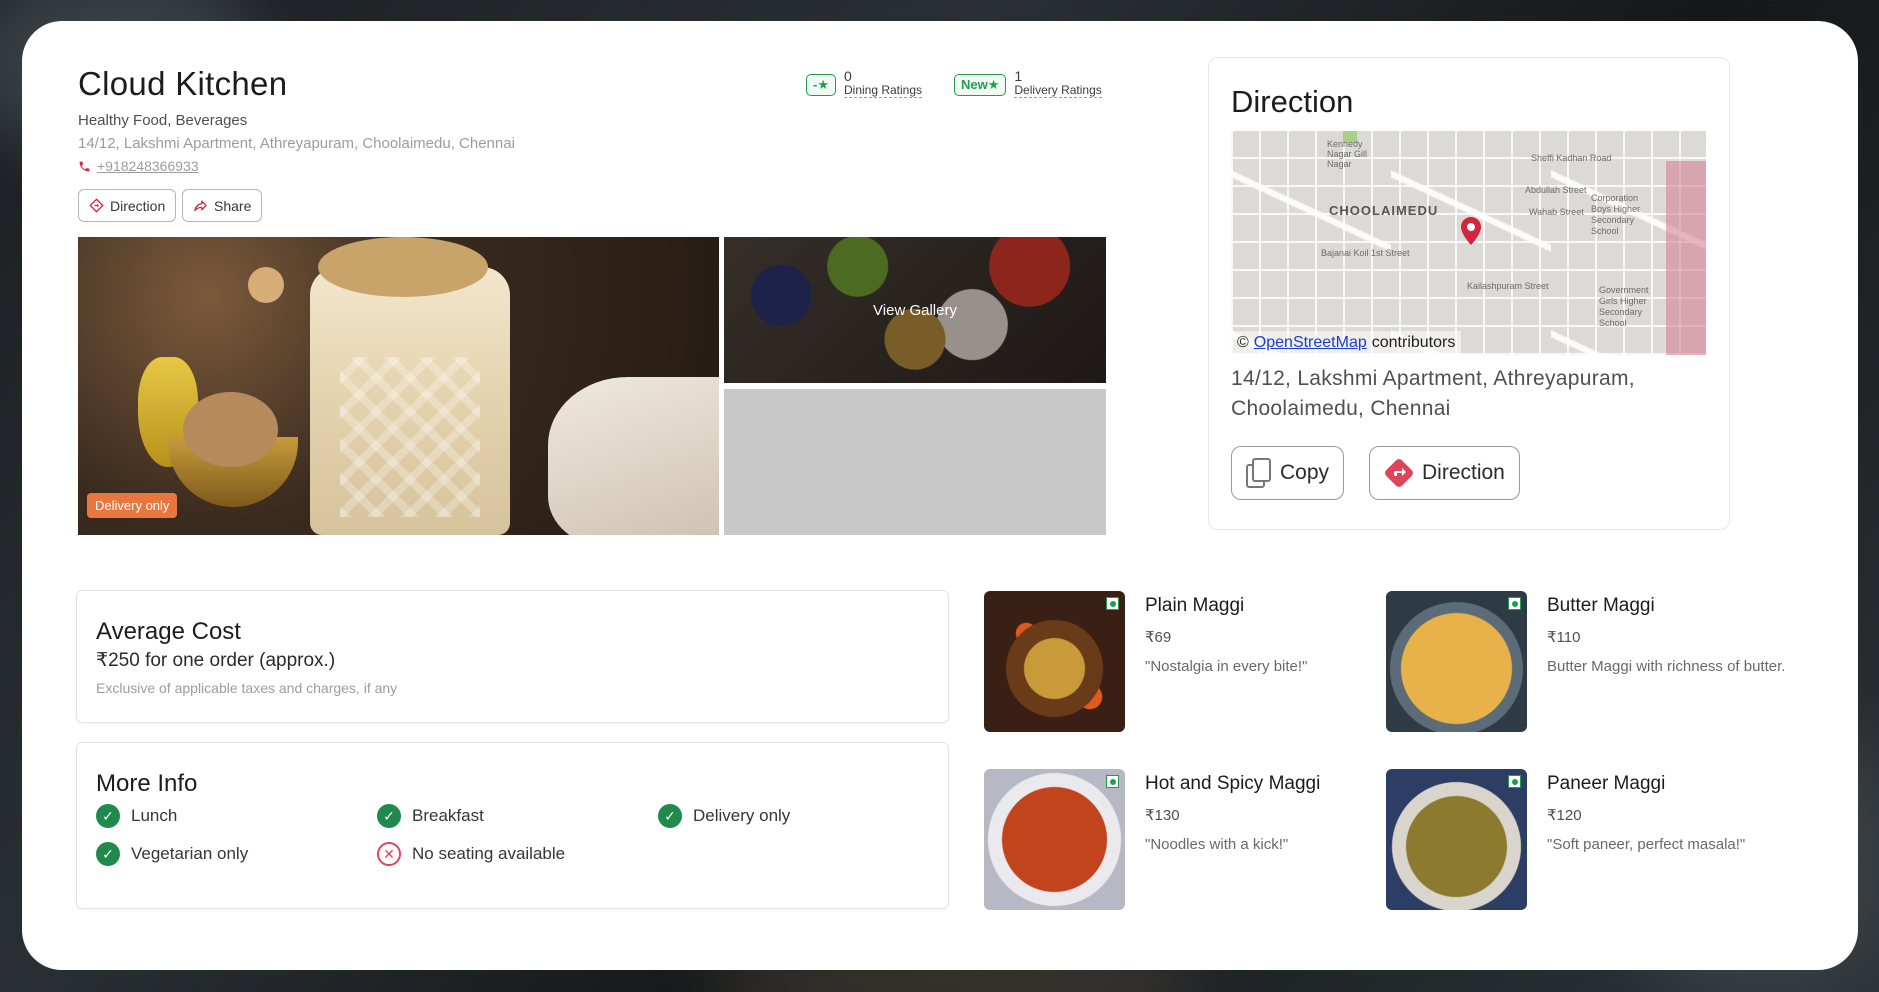 This screenshot has height=992, width=1879. I want to click on attribution-text: contributors, so click(1413, 342).